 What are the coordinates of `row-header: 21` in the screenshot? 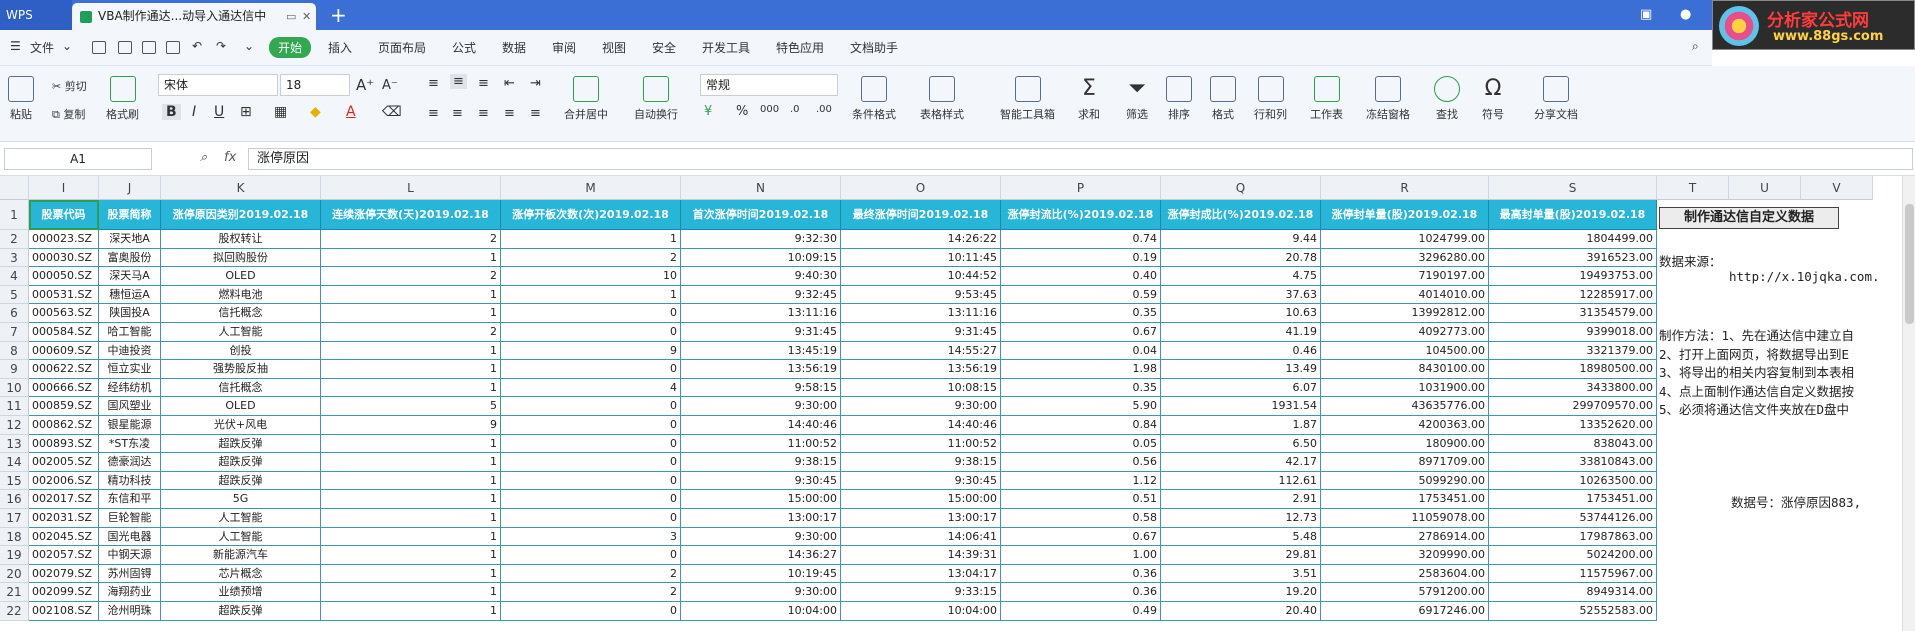 It's located at (14, 592).